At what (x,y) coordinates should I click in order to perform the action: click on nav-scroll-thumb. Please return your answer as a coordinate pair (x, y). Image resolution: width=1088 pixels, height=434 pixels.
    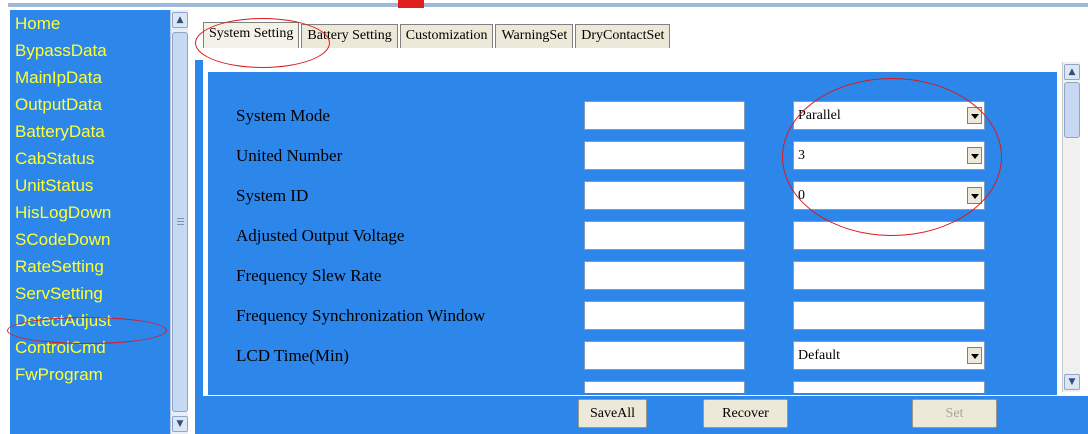
    Looking at the image, I should click on (180, 222).